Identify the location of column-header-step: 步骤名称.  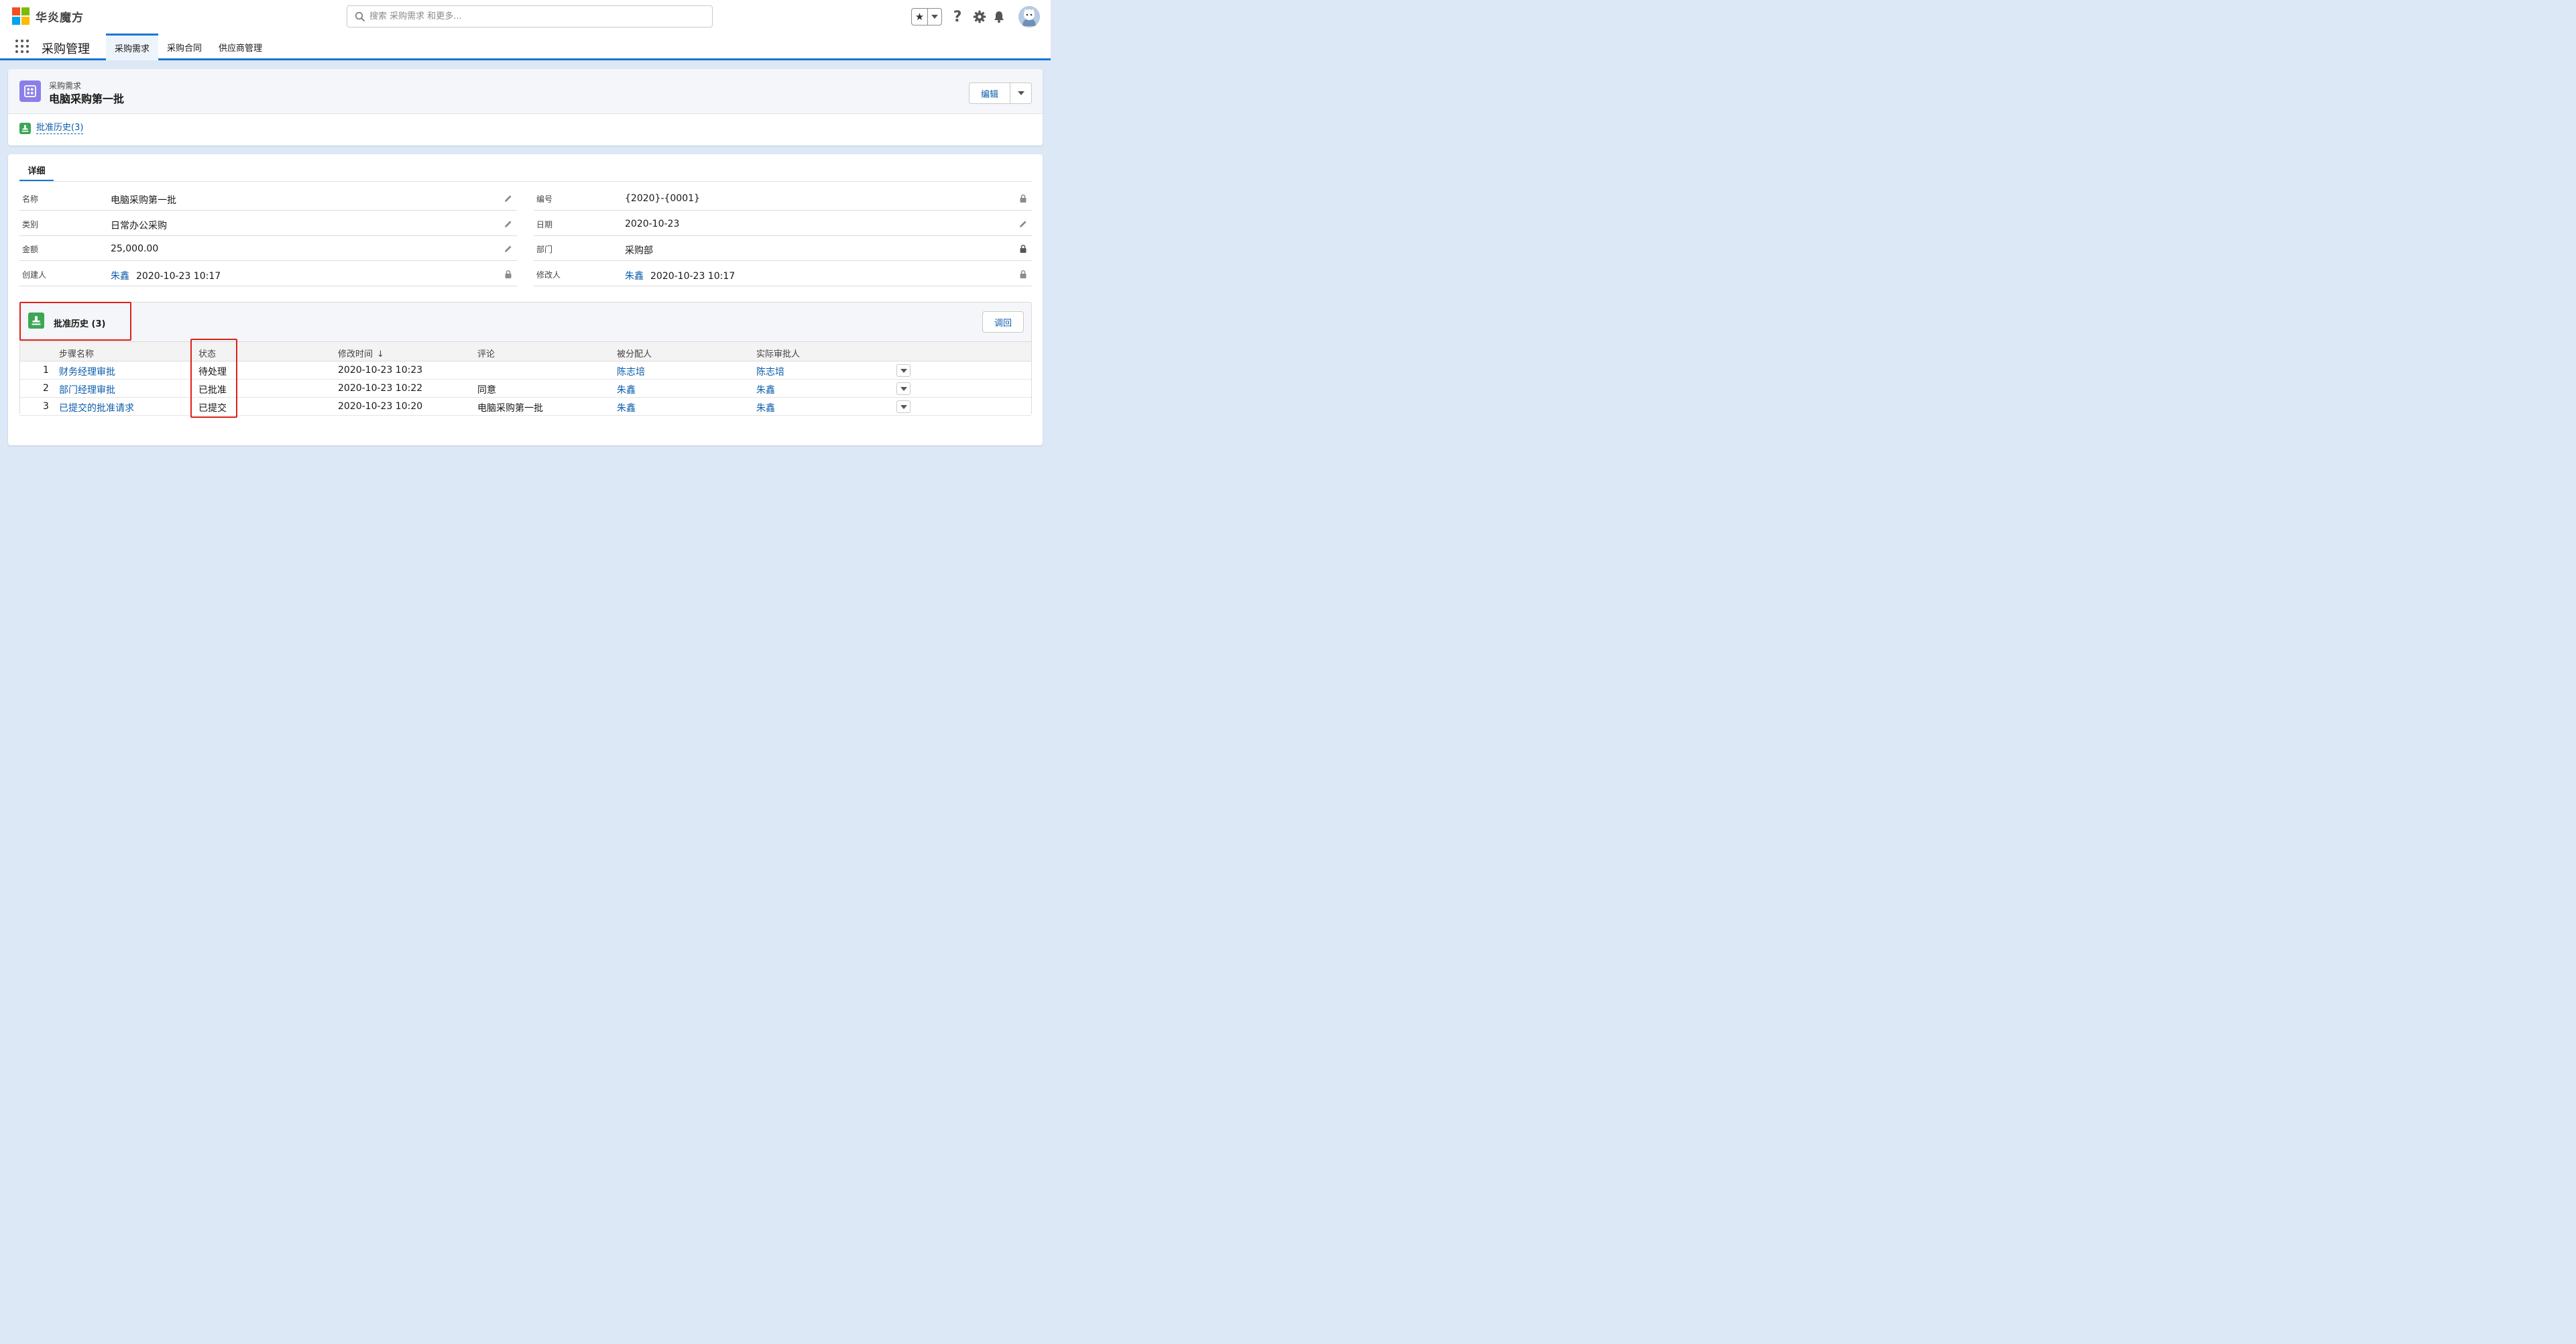
(76, 353).